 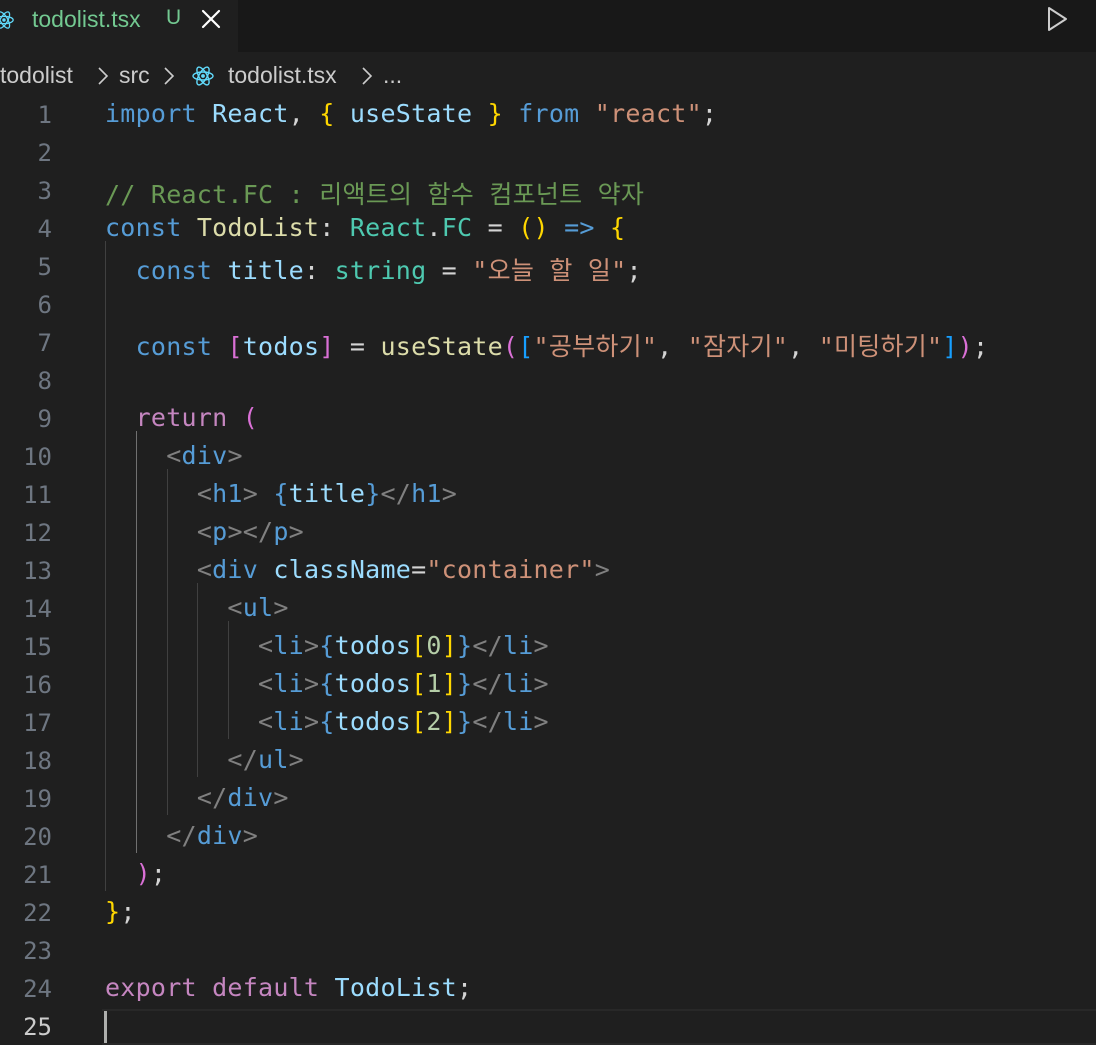 What do you see at coordinates (211, 19) in the screenshot?
I see `close-icon` at bounding box center [211, 19].